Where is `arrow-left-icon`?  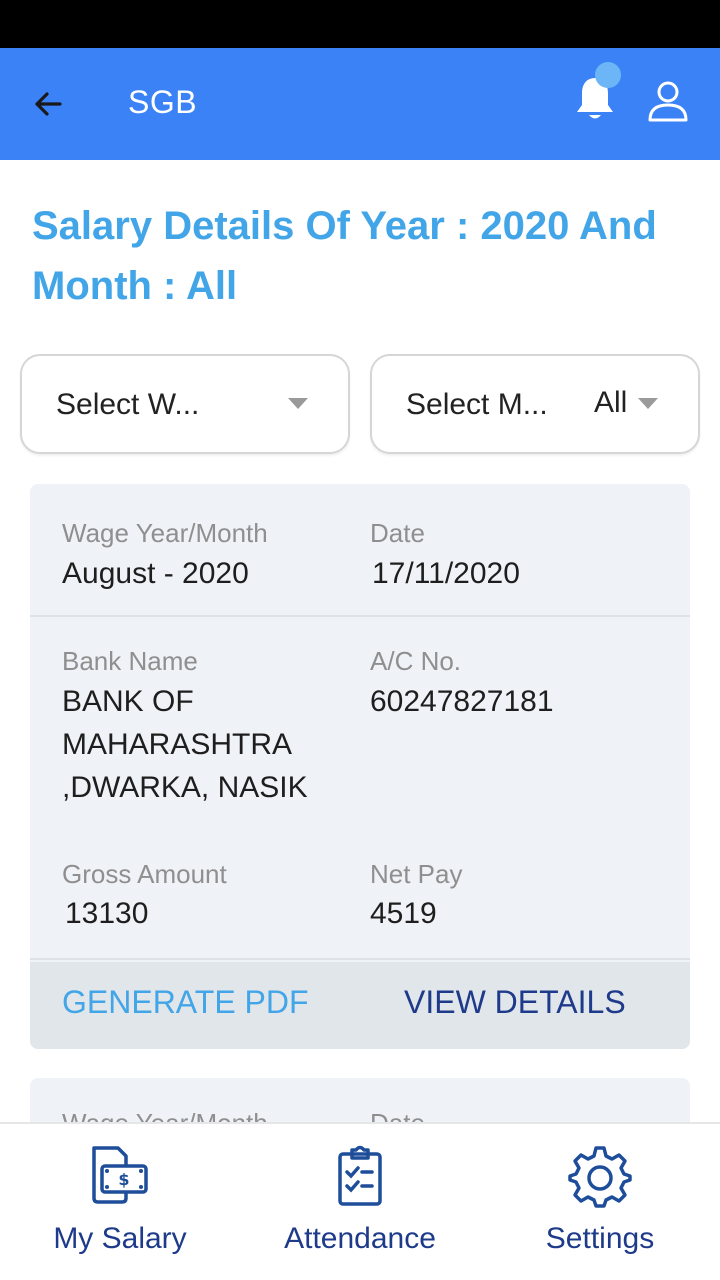
arrow-left-icon is located at coordinates (48, 104).